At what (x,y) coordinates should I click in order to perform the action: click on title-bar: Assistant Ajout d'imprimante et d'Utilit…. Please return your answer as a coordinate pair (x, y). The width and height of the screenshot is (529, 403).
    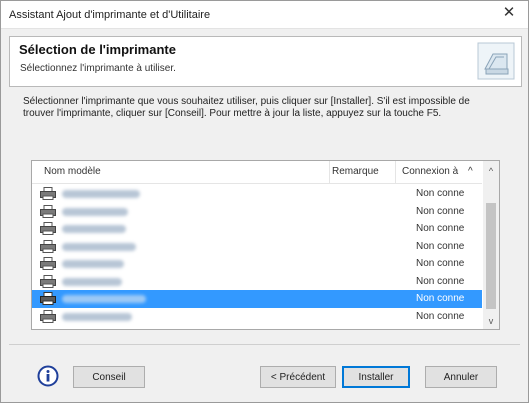
    Looking at the image, I should click on (264, 15).